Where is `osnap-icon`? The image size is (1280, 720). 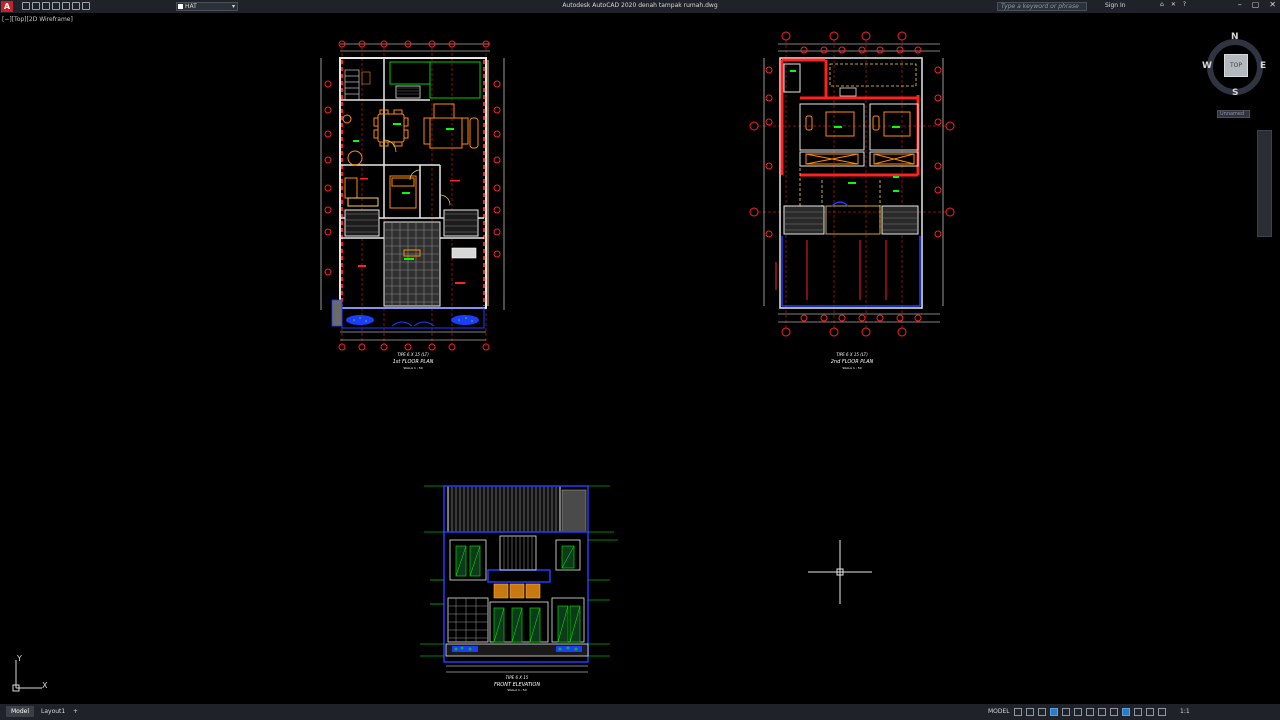
osnap-icon is located at coordinates (1078, 712).